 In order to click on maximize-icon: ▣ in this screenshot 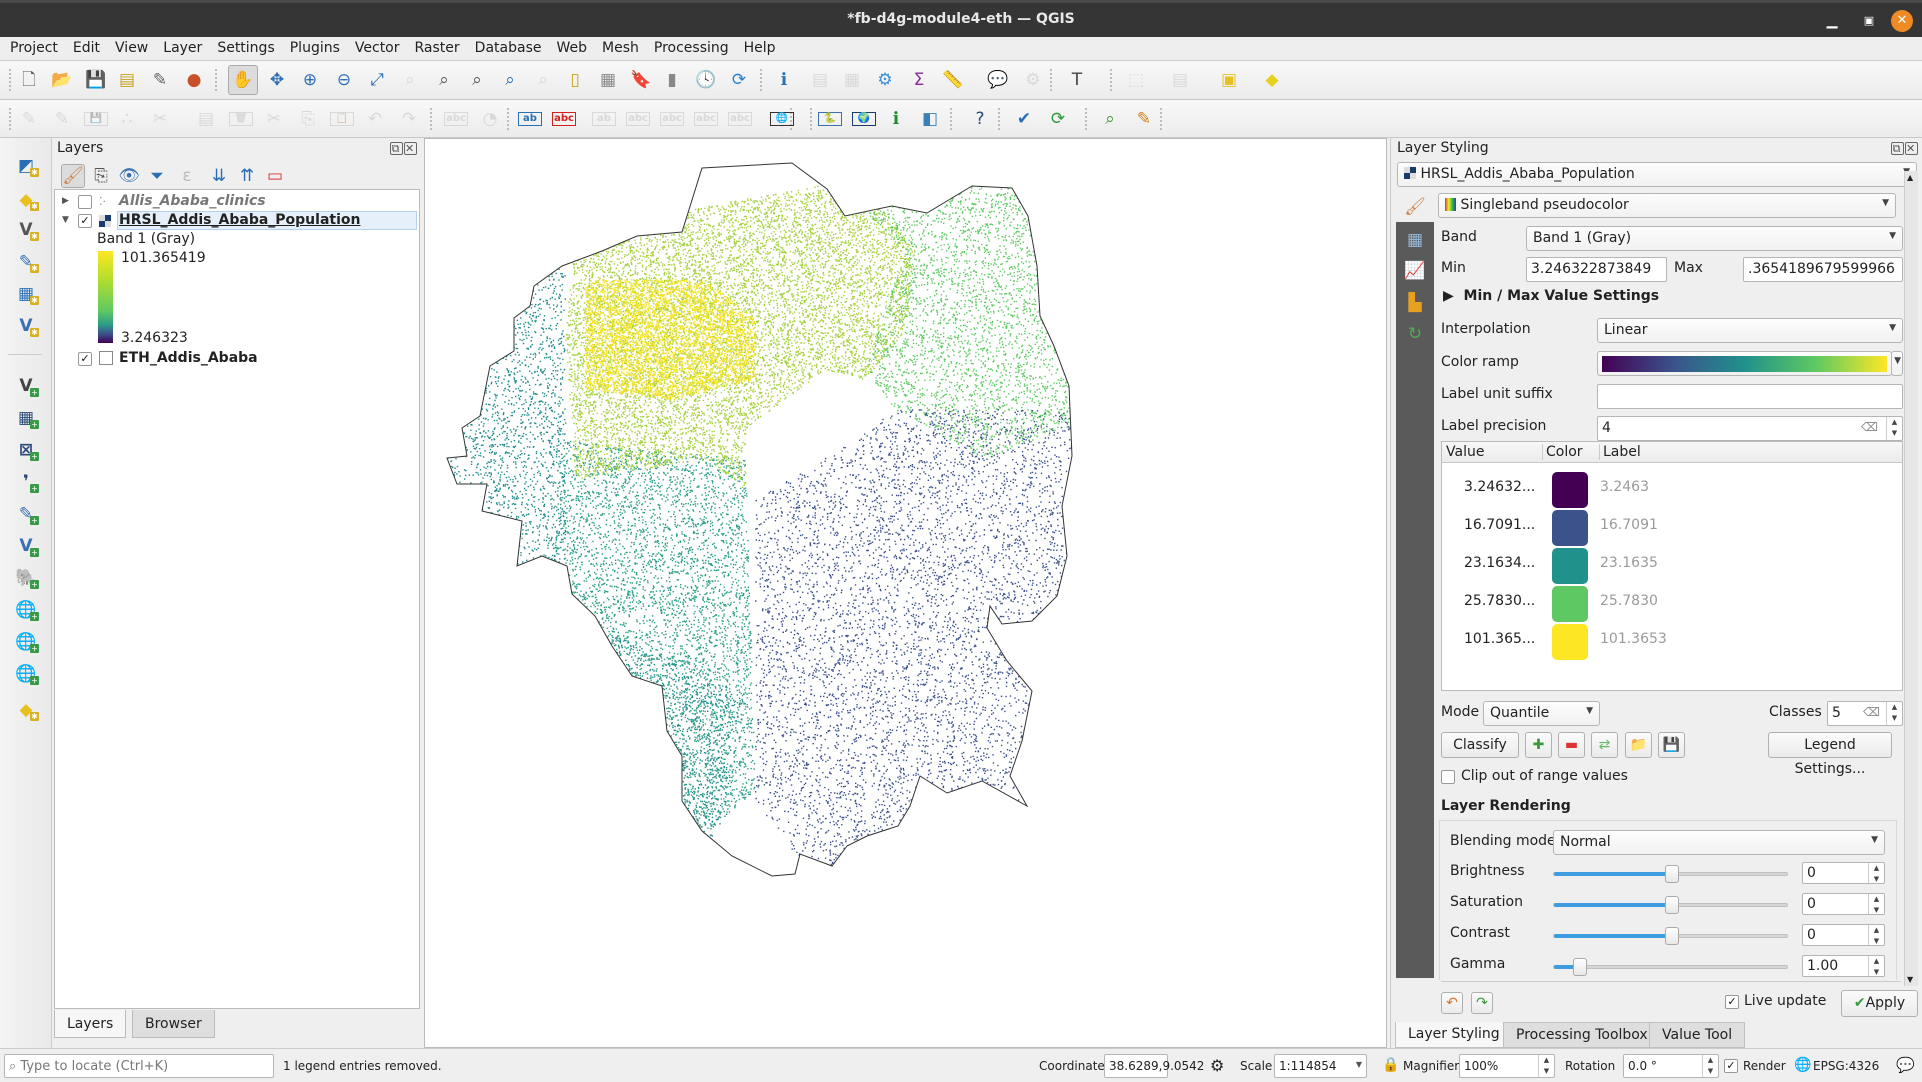, I will do `click(1869, 21)`.